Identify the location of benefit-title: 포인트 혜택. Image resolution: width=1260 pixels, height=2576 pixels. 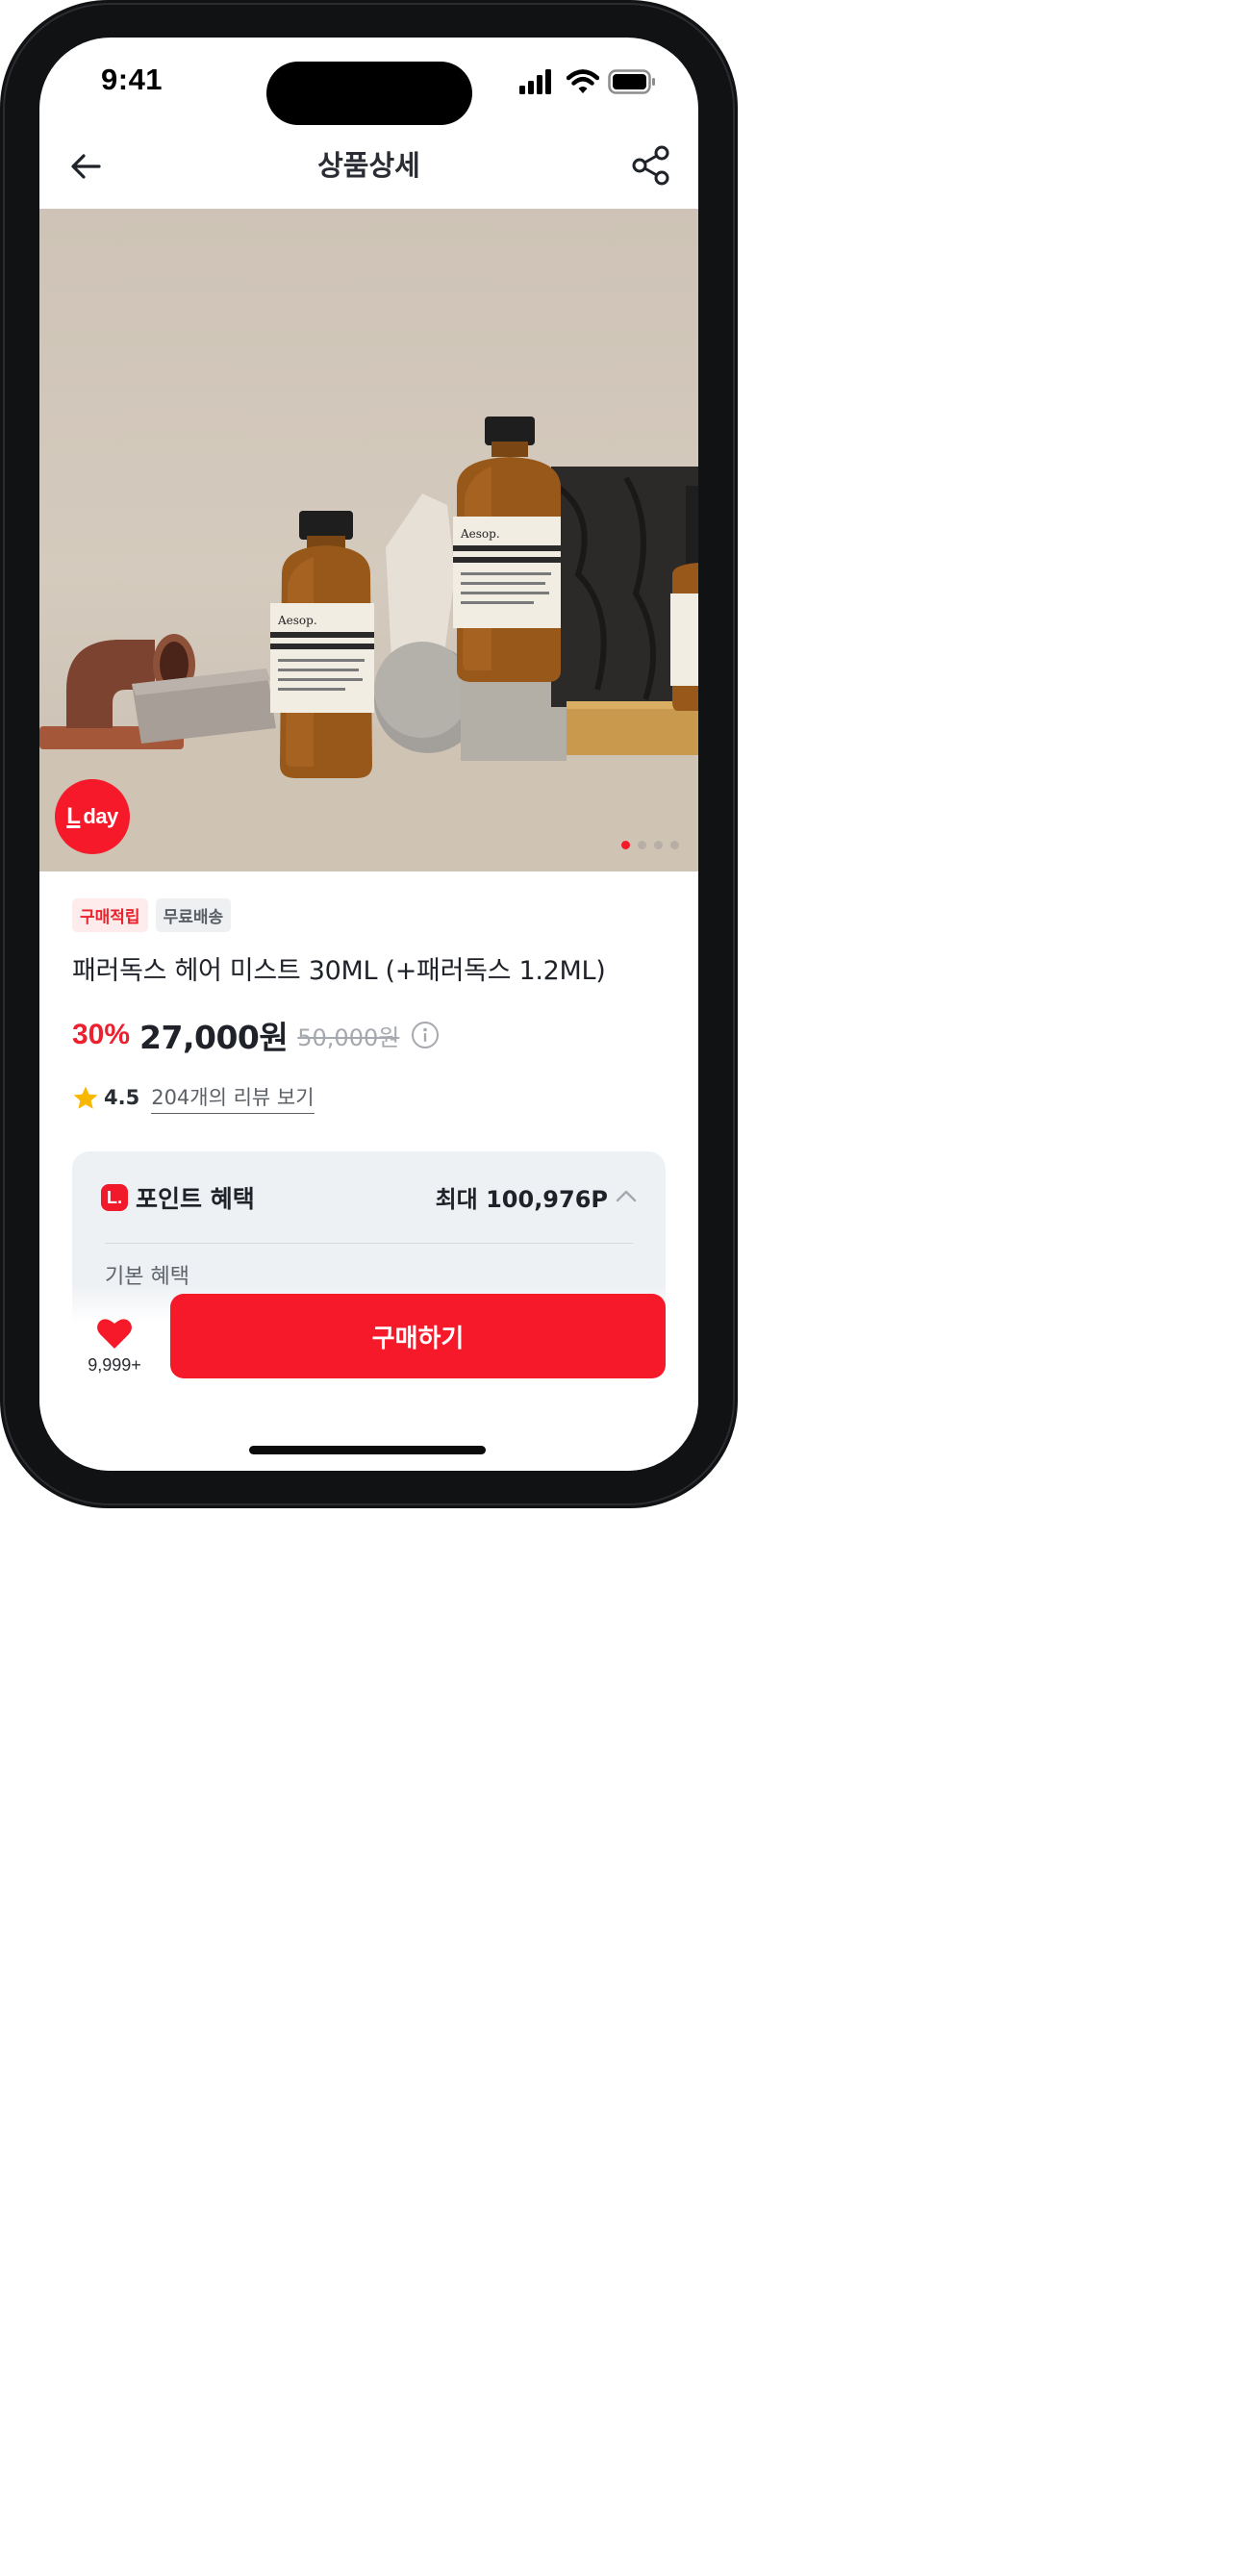
(196, 1199).